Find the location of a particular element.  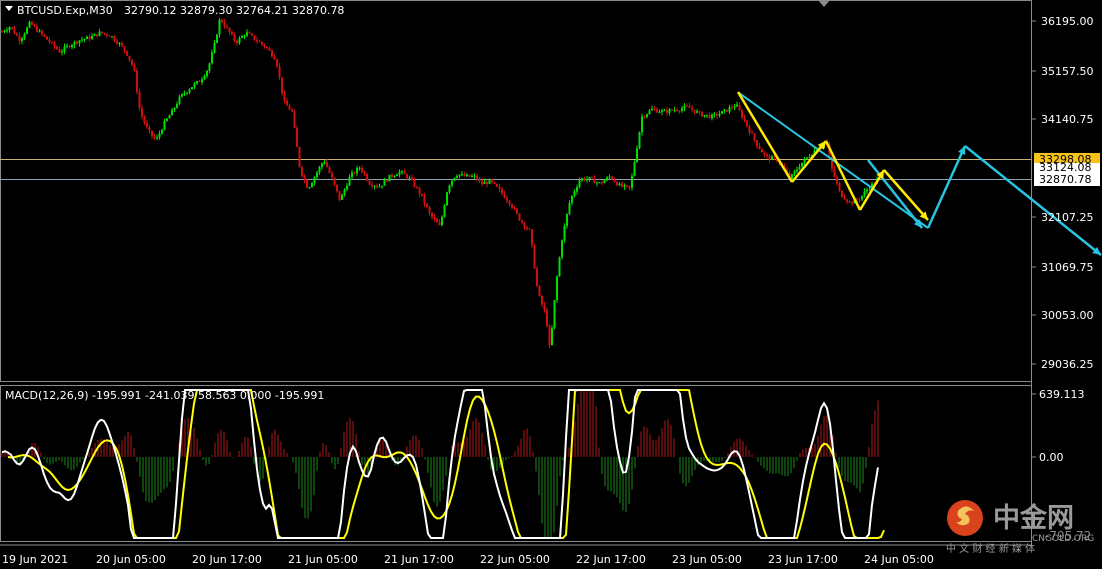

time-tick: 22 Jun 05:00 is located at coordinates (515, 559).